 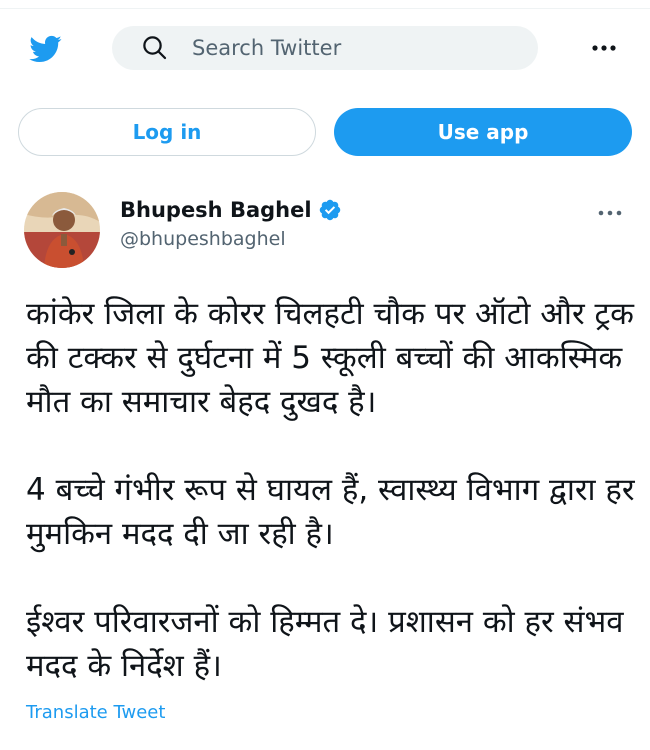 I want to click on author-name-row: Bhupesh Baghel, so click(x=231, y=210).